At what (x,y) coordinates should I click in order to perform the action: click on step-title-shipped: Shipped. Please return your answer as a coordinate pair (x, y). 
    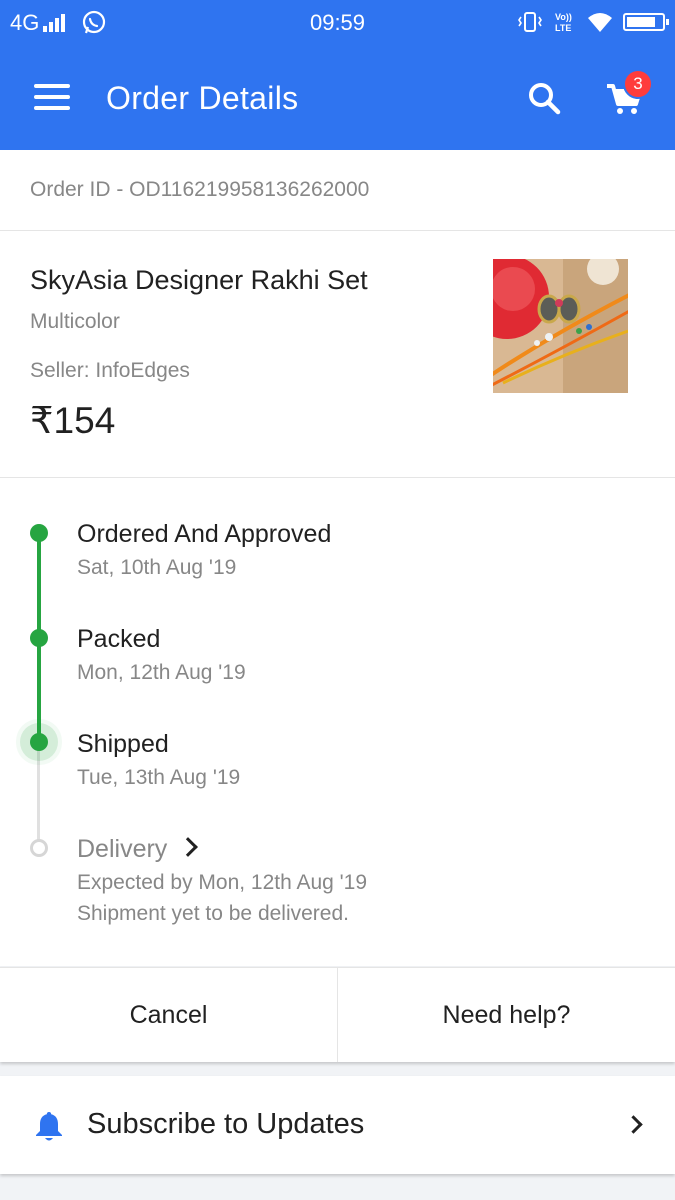
    Looking at the image, I should click on (123, 744).